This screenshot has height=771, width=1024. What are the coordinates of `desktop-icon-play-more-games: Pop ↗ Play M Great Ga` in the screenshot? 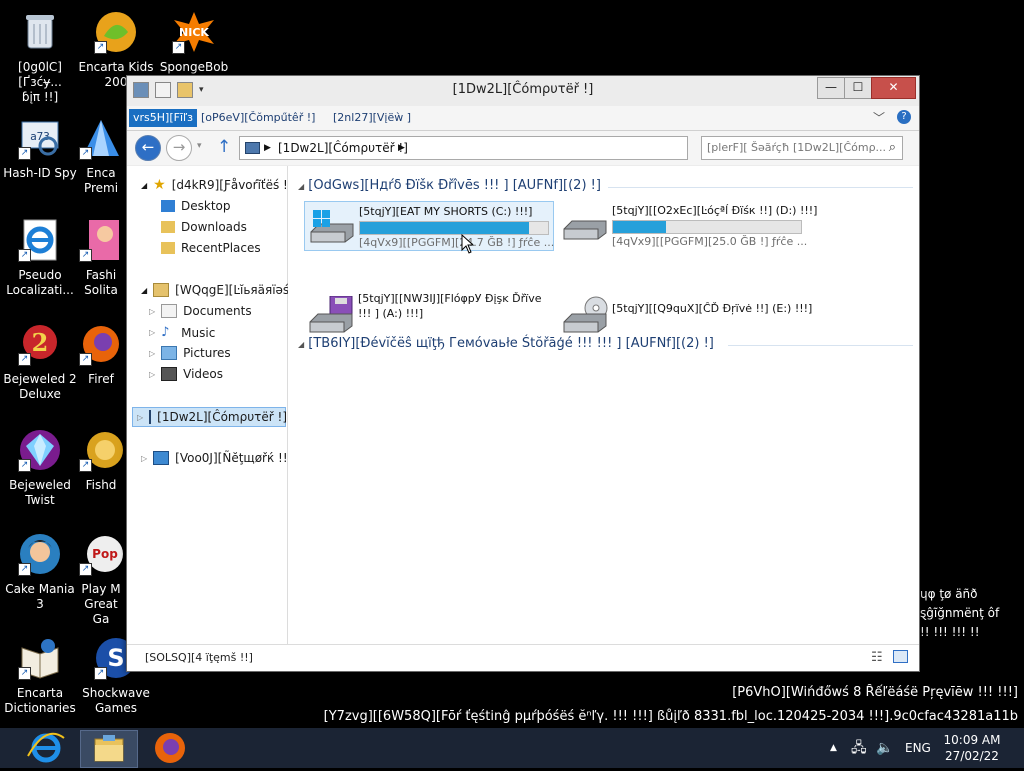 It's located at (101, 577).